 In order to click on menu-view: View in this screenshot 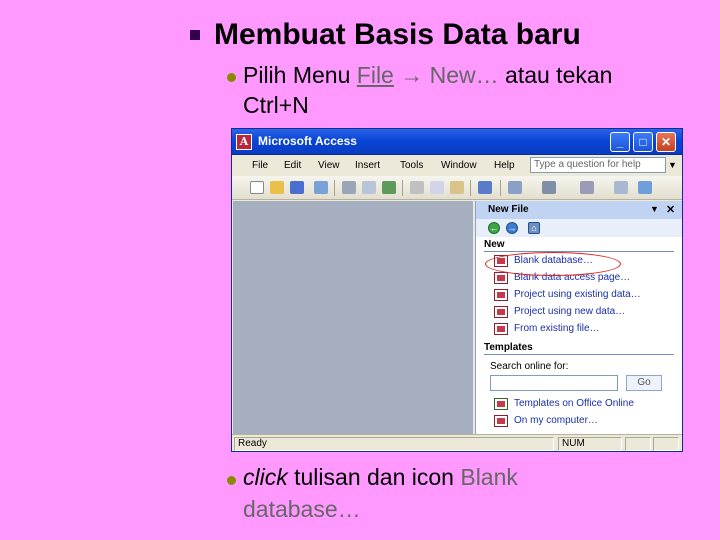, I will do `click(329, 165)`.